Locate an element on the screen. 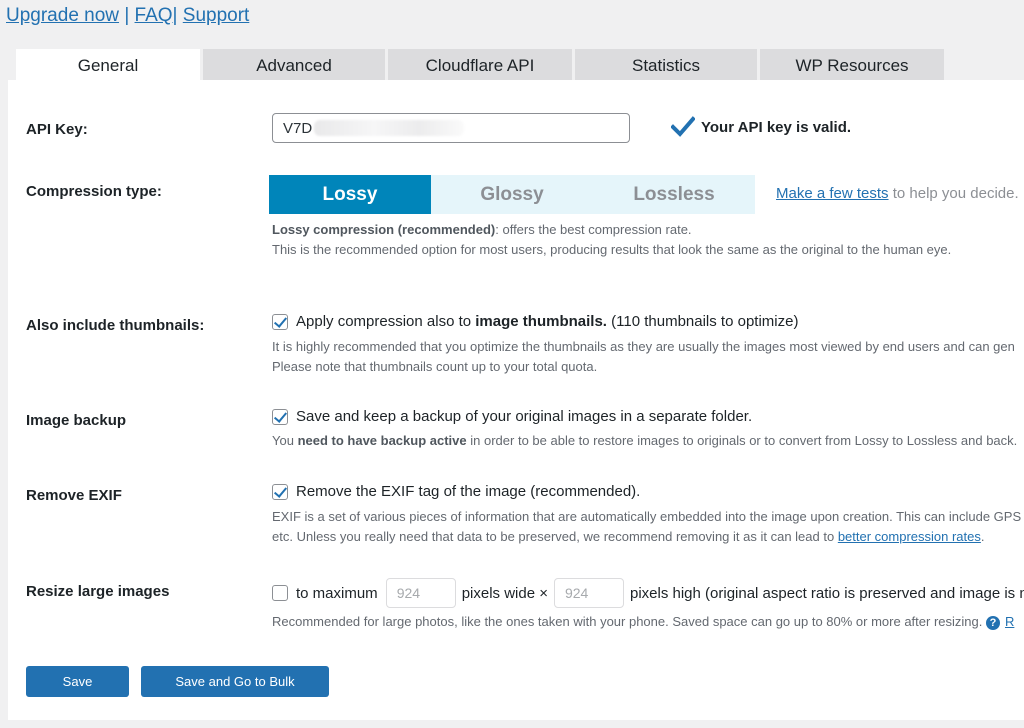  api-key-status: Your API key is valid. is located at coordinates (761, 127).